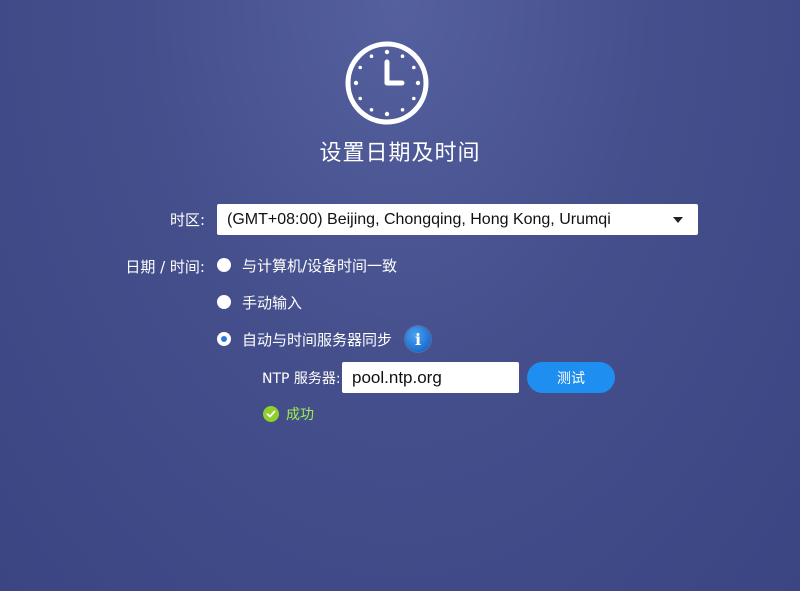 The height and width of the screenshot is (591, 800). Describe the element at coordinates (187, 220) in the screenshot. I see `timezone-label: 时区:` at that location.